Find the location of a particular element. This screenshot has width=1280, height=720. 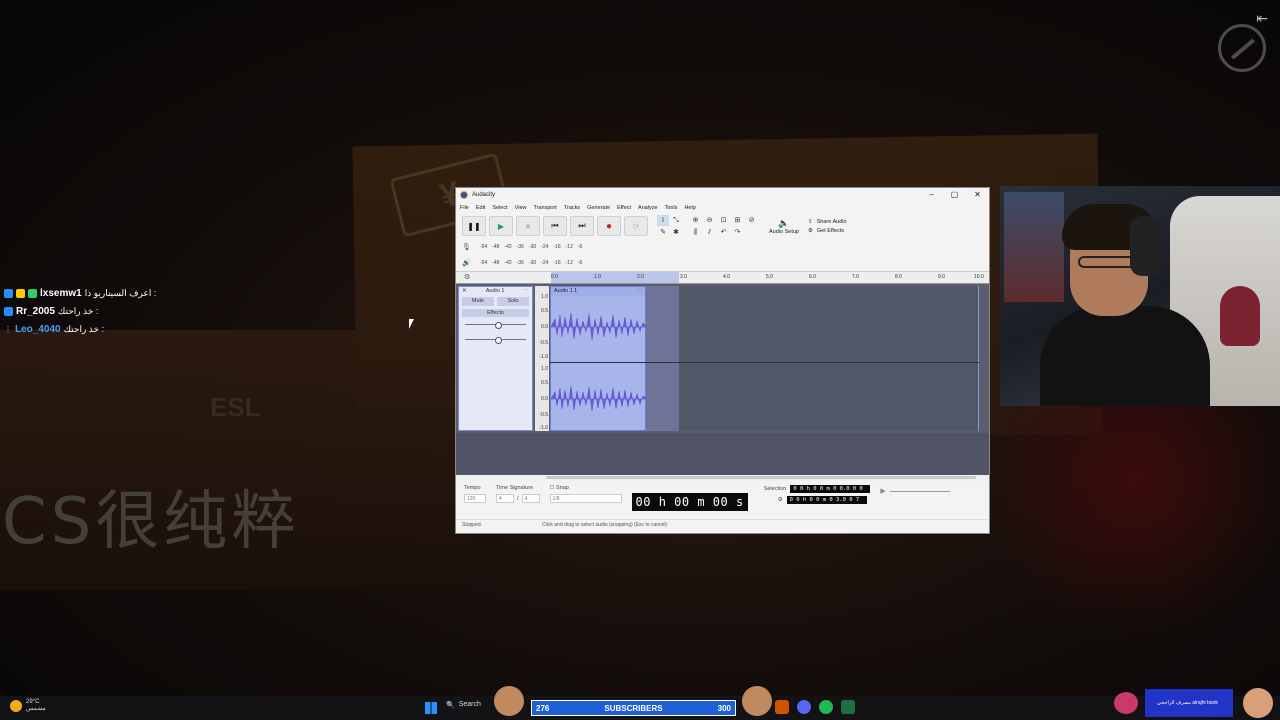

chat-username: Leo_4040 is located at coordinates (38, 329).